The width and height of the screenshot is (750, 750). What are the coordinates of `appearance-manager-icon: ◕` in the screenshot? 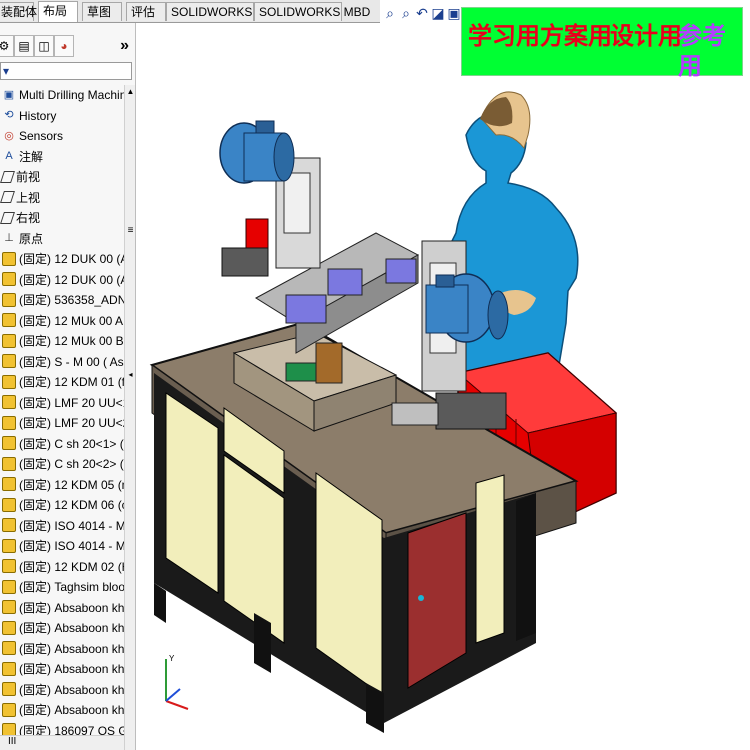 It's located at (64, 46).